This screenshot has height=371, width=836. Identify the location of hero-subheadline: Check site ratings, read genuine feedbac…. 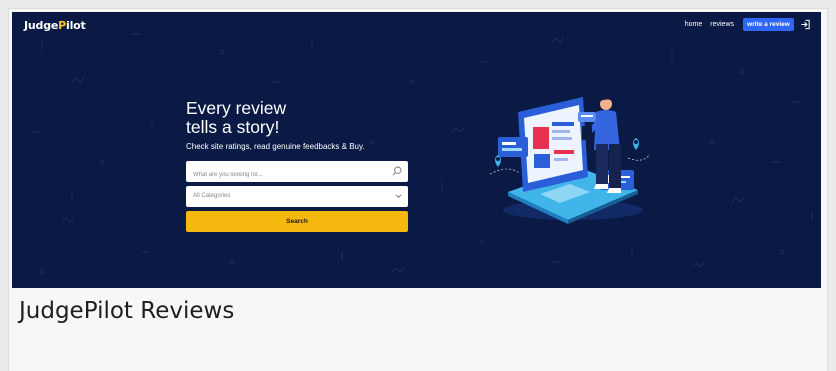
(275, 146).